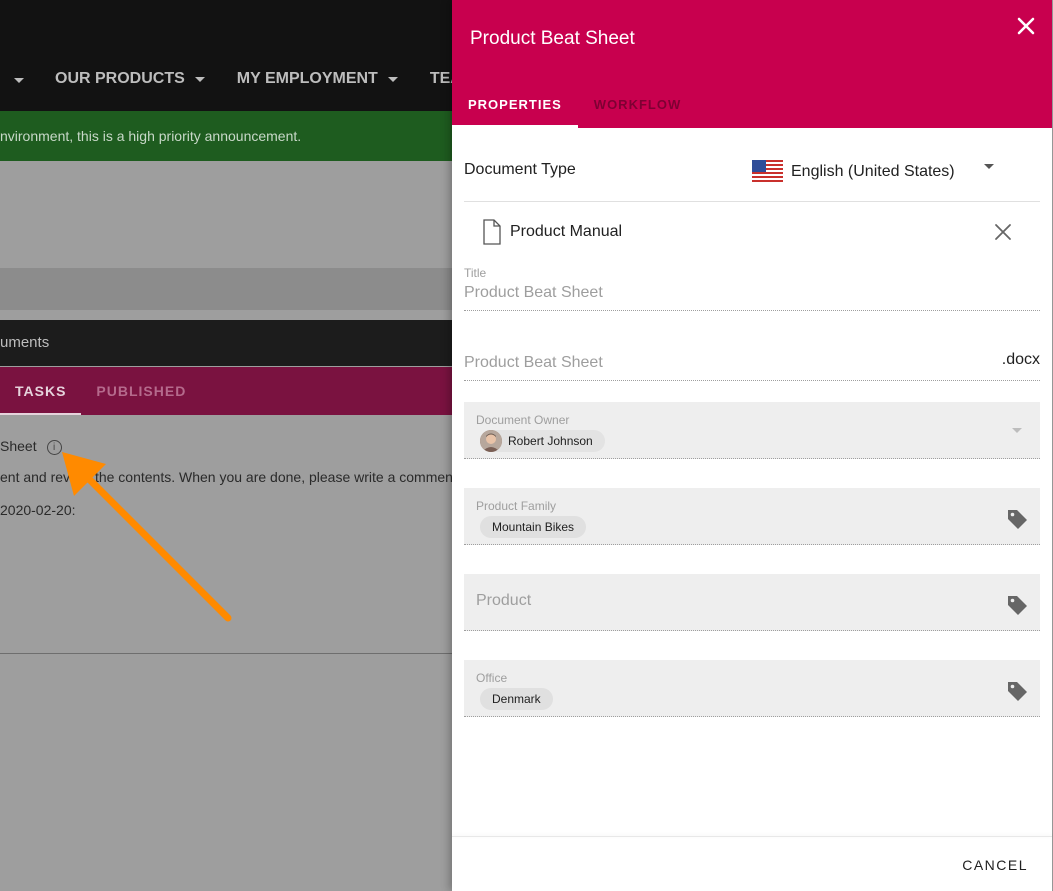  Describe the element at coordinates (767, 172) in the screenshot. I see `us-flag-icon` at that location.